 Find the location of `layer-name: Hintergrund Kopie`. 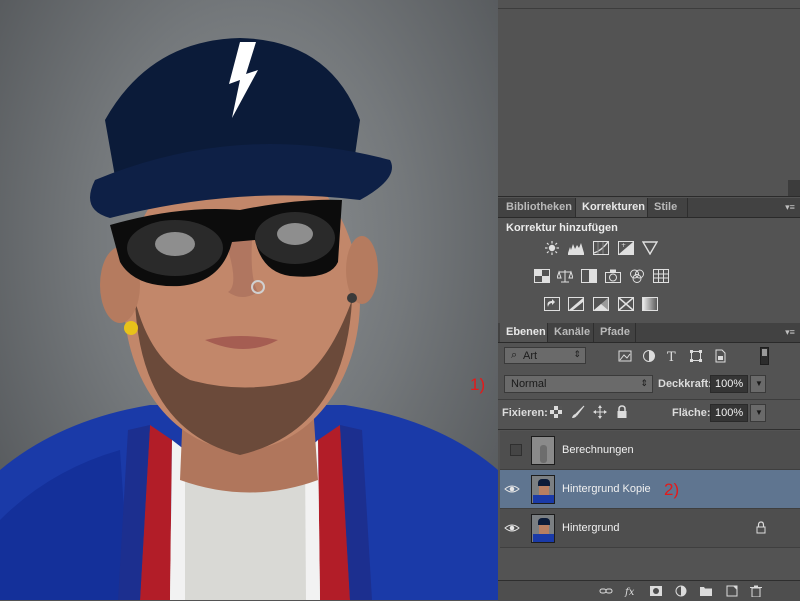

layer-name: Hintergrund Kopie is located at coordinates (606, 489).